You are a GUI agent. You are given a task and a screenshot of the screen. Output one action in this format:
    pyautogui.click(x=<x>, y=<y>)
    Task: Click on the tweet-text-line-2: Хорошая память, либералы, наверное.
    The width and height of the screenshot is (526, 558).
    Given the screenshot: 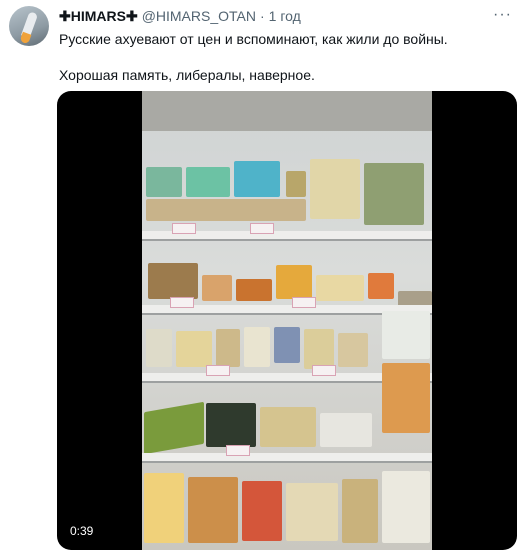 What is the action you would take?
    pyautogui.click(x=187, y=75)
    